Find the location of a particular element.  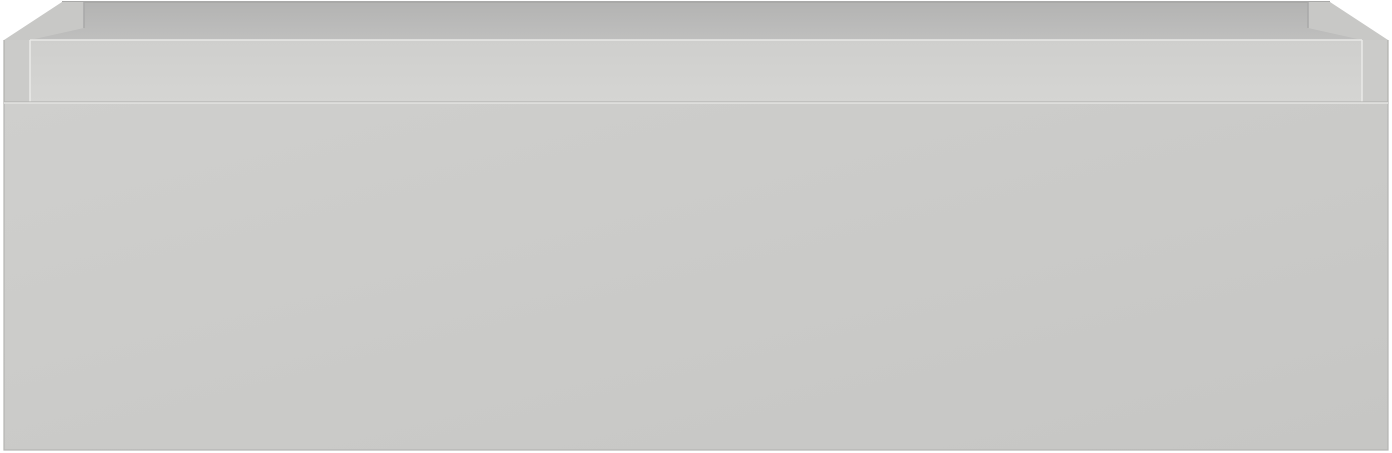

drawer-inner-back-wall is located at coordinates (696, 21).